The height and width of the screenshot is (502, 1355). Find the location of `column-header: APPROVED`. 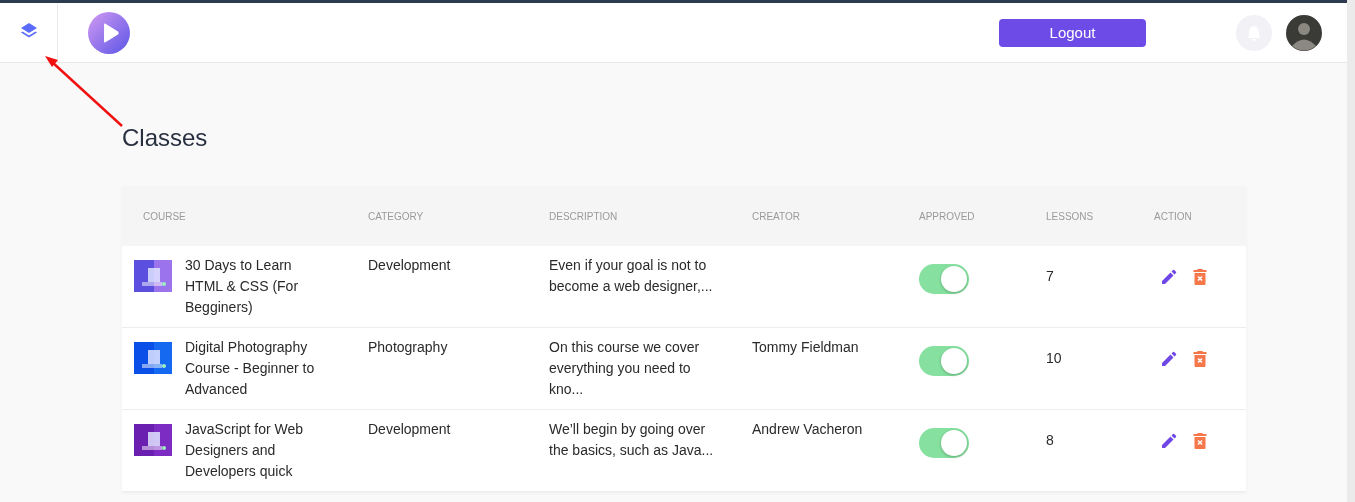

column-header: APPROVED is located at coordinates (947, 216).